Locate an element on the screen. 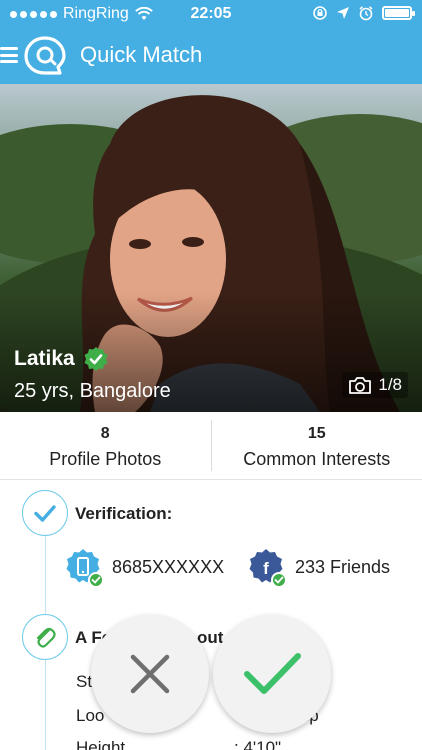  close-icon is located at coordinates (150, 674).